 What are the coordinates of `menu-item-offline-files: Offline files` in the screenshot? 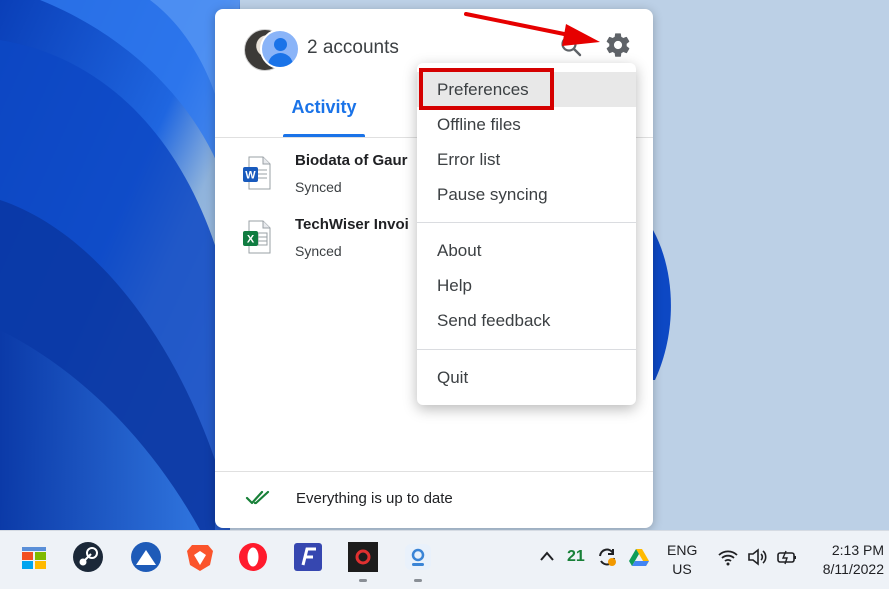 It's located at (526, 124).